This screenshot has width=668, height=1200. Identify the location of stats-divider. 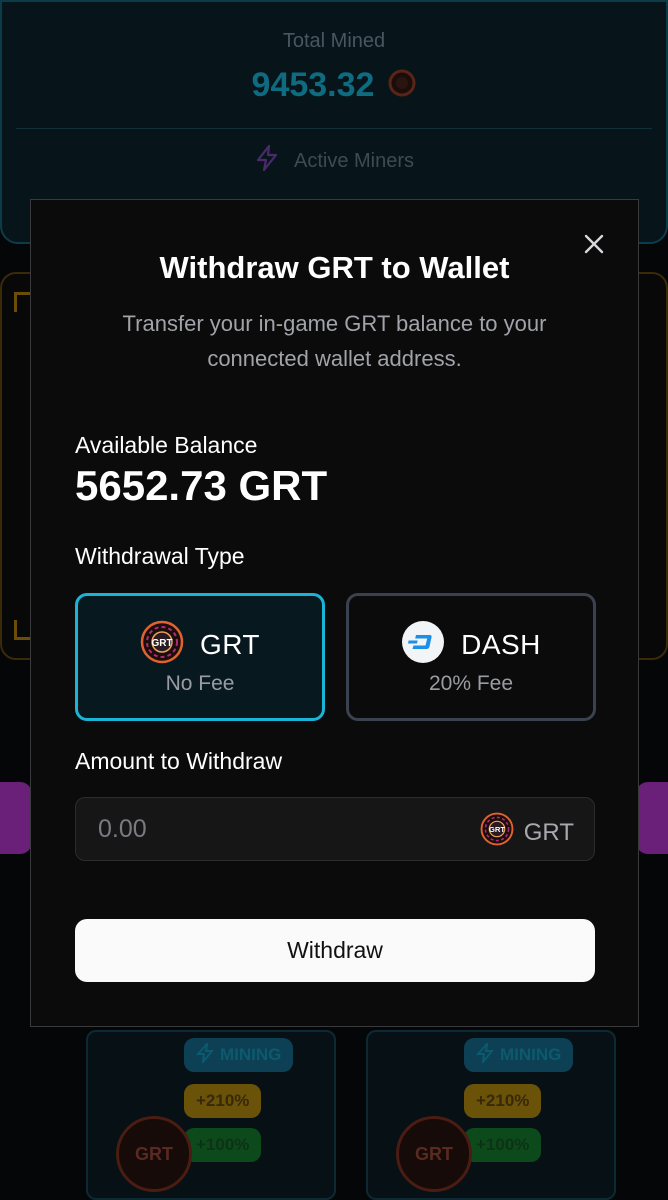
(334, 128).